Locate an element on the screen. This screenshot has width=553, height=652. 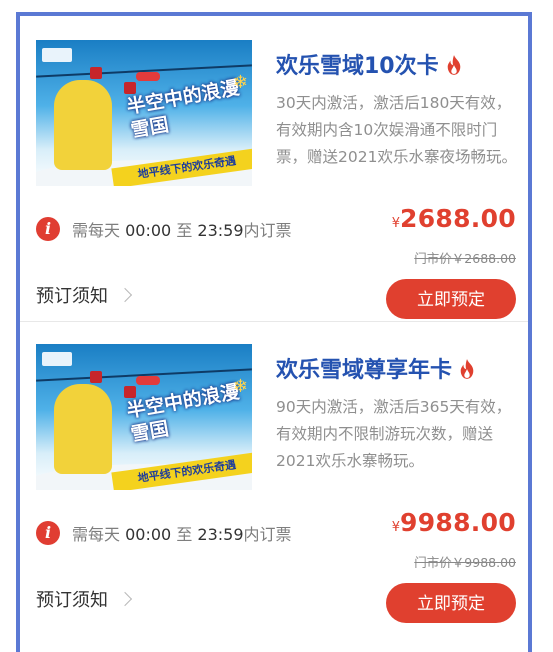
card-divider is located at coordinates (274, 321).